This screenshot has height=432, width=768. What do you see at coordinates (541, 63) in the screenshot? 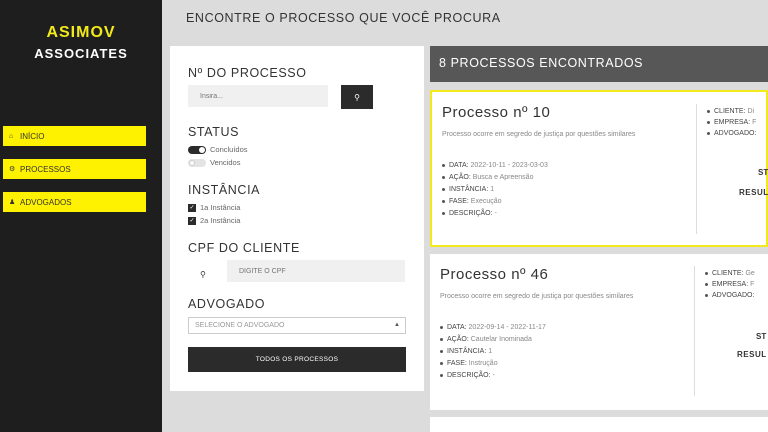
I see `results-count: 8 PROCESSOS ENCONTRADOS` at bounding box center [541, 63].